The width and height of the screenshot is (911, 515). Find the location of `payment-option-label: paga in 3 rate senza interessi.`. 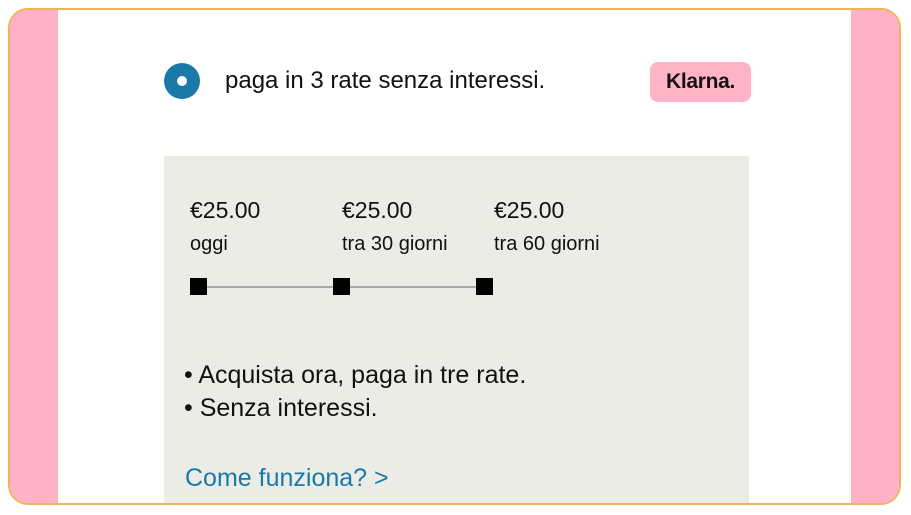

payment-option-label: paga in 3 rate senza interessi. is located at coordinates (385, 80).